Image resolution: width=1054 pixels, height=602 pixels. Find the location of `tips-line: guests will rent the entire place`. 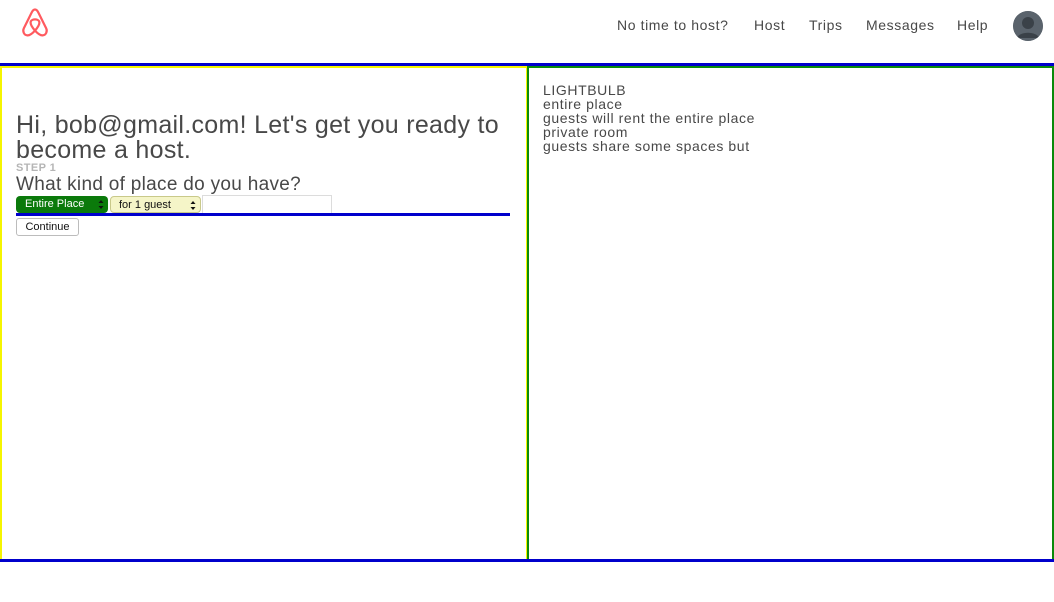

tips-line: guests will rent the entire place is located at coordinates (649, 118).